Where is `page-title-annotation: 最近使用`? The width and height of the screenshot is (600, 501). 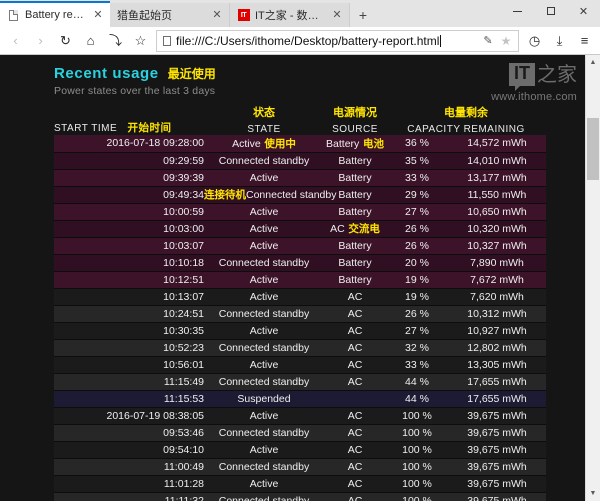 page-title-annotation: 最近使用 is located at coordinates (191, 74).